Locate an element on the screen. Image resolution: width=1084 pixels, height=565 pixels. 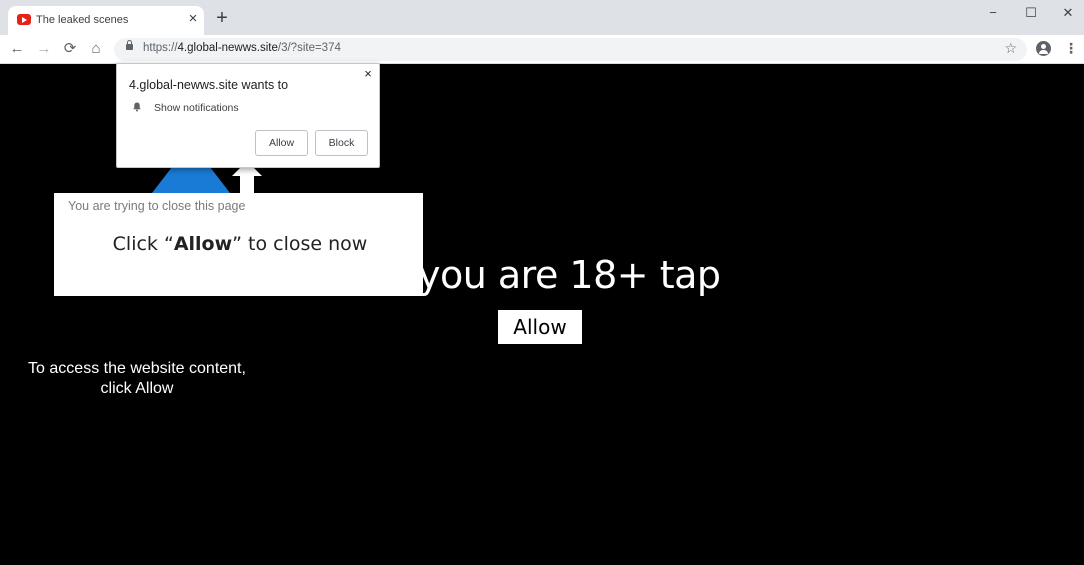
account-icon is located at coordinates (1043, 48).